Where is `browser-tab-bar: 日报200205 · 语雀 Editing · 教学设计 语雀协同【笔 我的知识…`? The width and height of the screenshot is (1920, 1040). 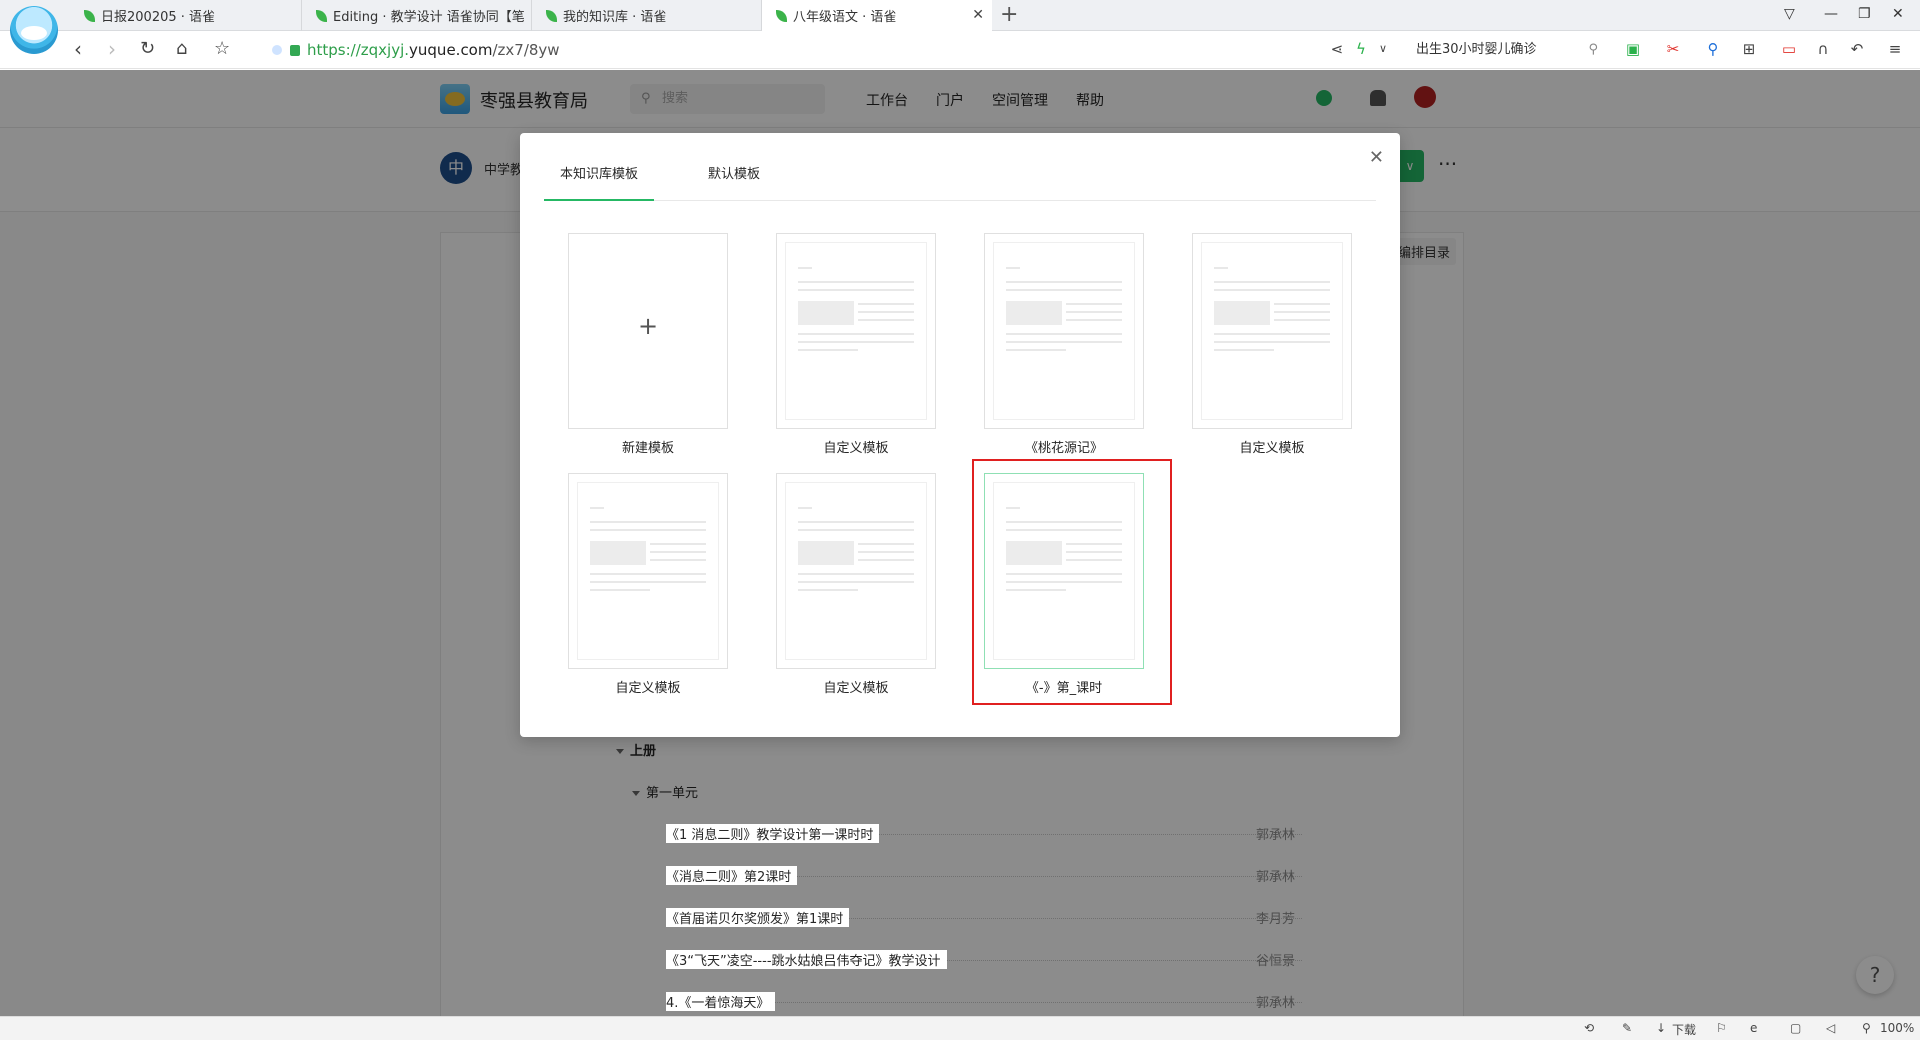 browser-tab-bar: 日报200205 · 语雀 Editing · 教学设计 语雀协同【笔 我的知识… is located at coordinates (960, 15).